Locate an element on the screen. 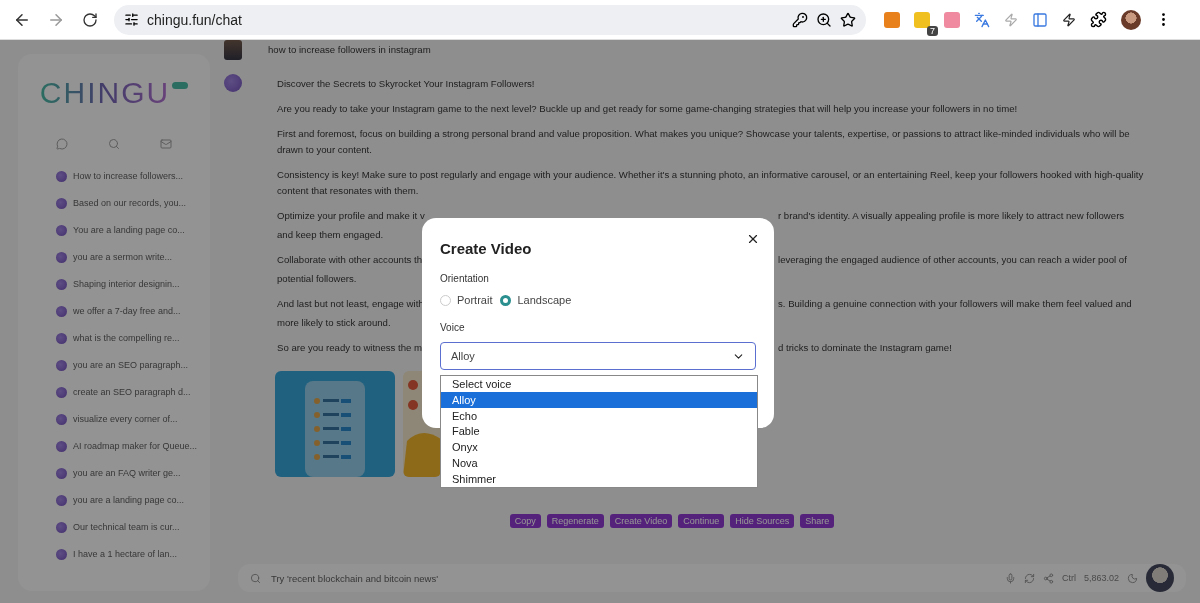 Image resolution: width=1200 pixels, height=603 pixels. paragraph-fragment: s. Building a genuine connection with your followers will make them feel valued and is located at coordinates (955, 304).